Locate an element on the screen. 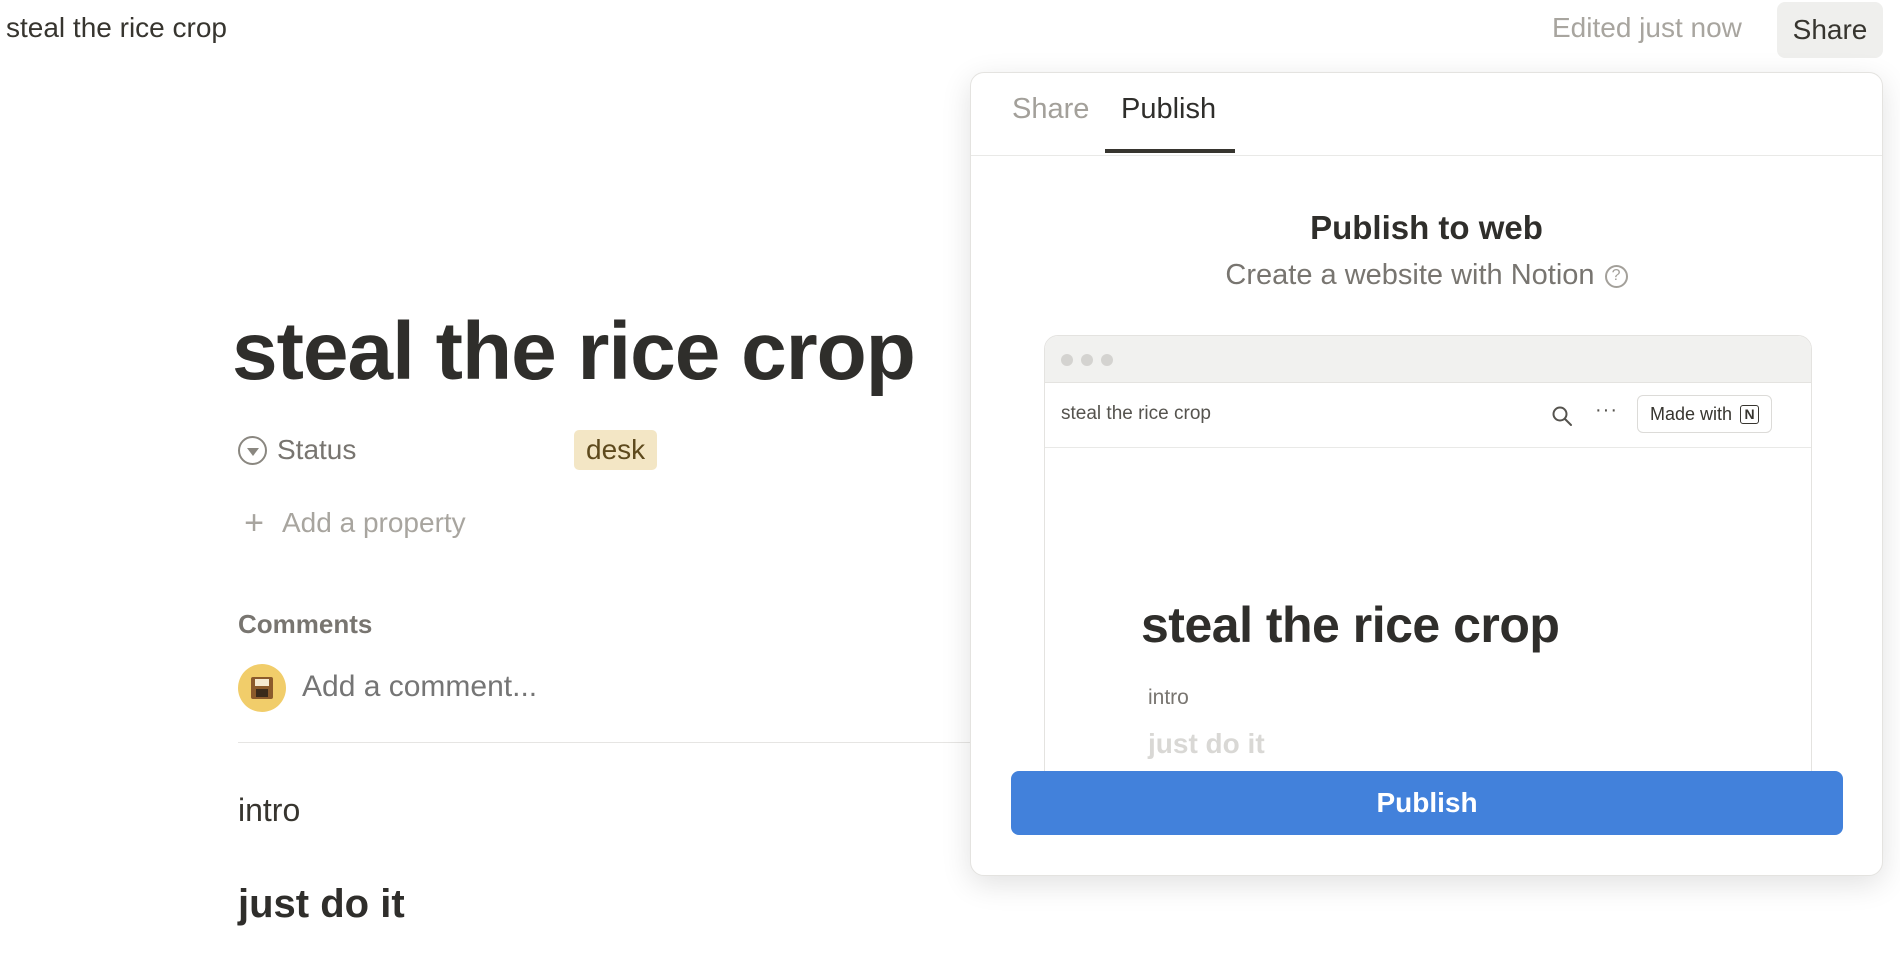 Image resolution: width=1900 pixels, height=958 pixels. add-property-label: Add a property is located at coordinates (374, 522).